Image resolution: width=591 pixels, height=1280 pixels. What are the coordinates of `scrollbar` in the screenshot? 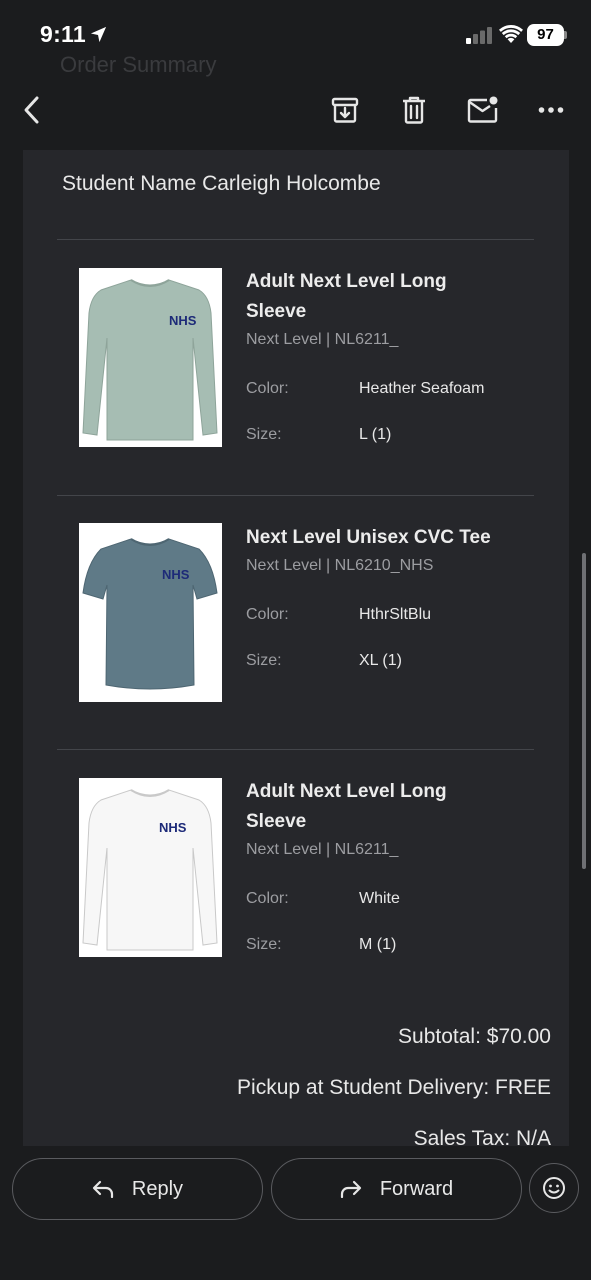 It's located at (584, 711).